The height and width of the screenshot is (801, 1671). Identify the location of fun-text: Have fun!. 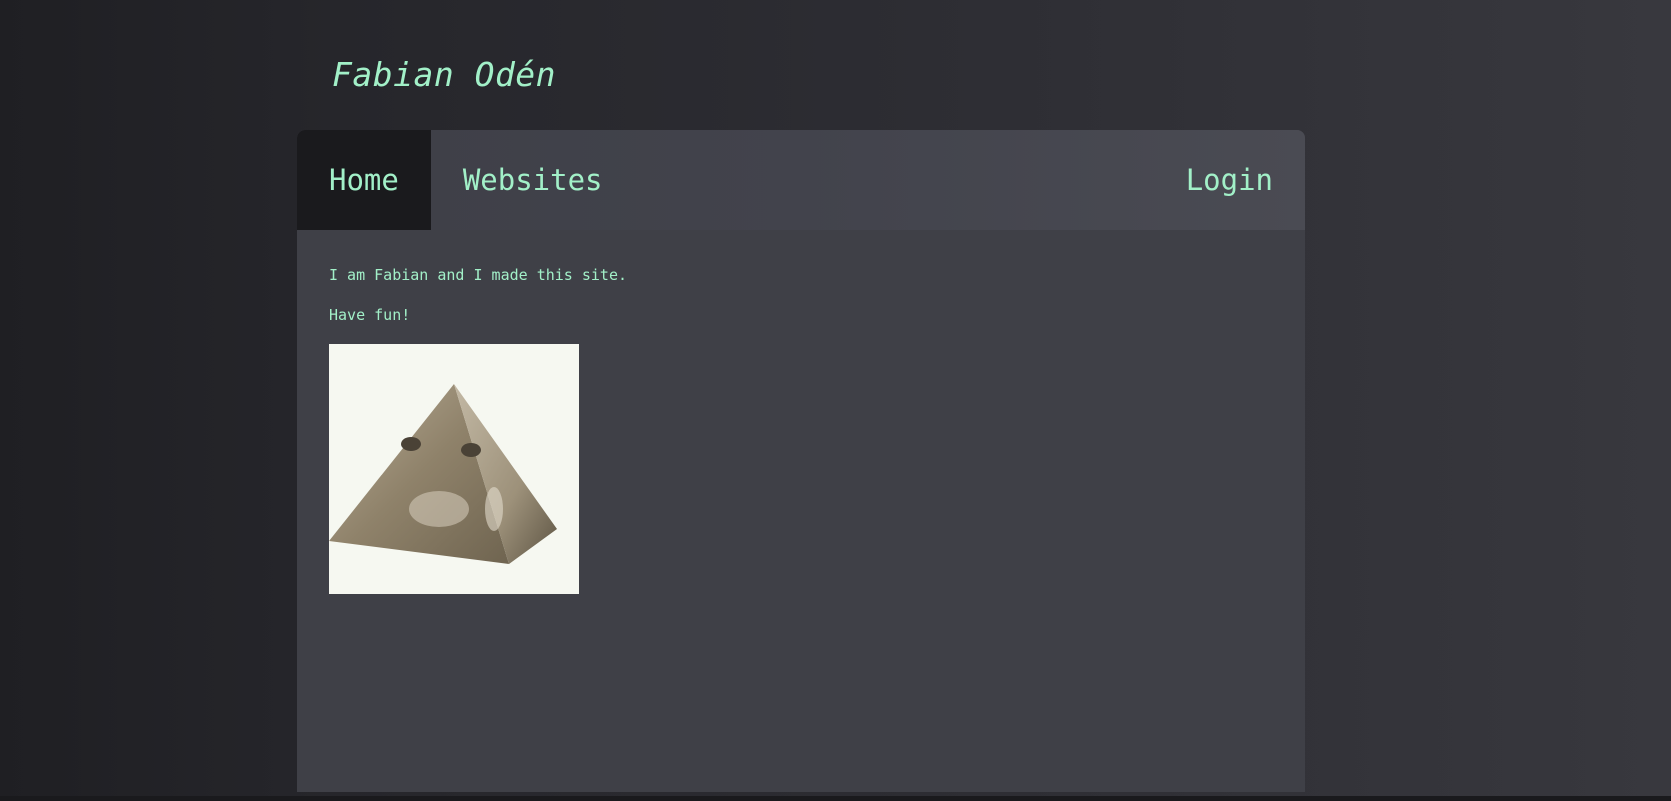
(370, 315).